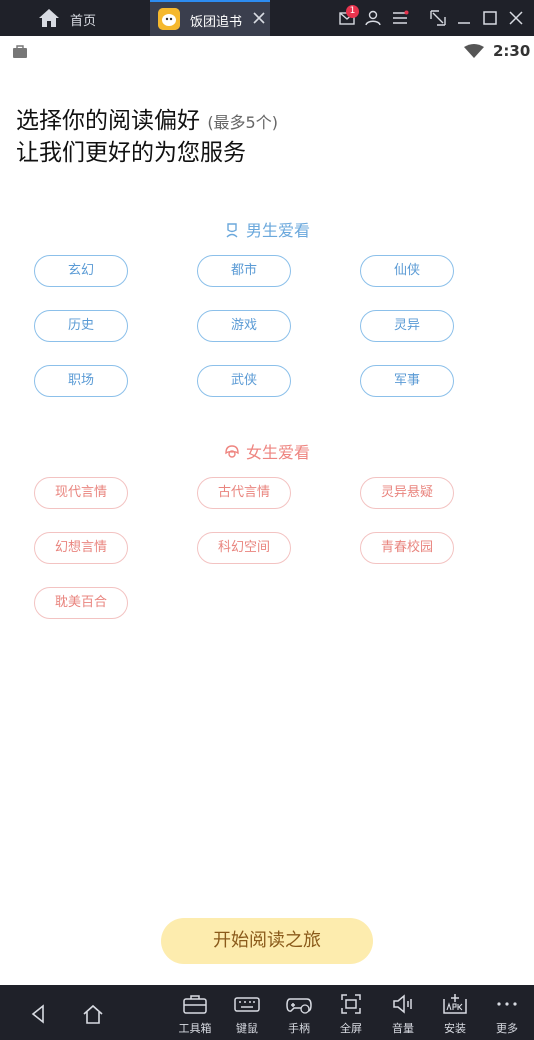 Image resolution: width=534 pixels, height=1040 pixels. Describe the element at coordinates (407, 548) in the screenshot. I see `genre-chip: 青春校园` at that location.